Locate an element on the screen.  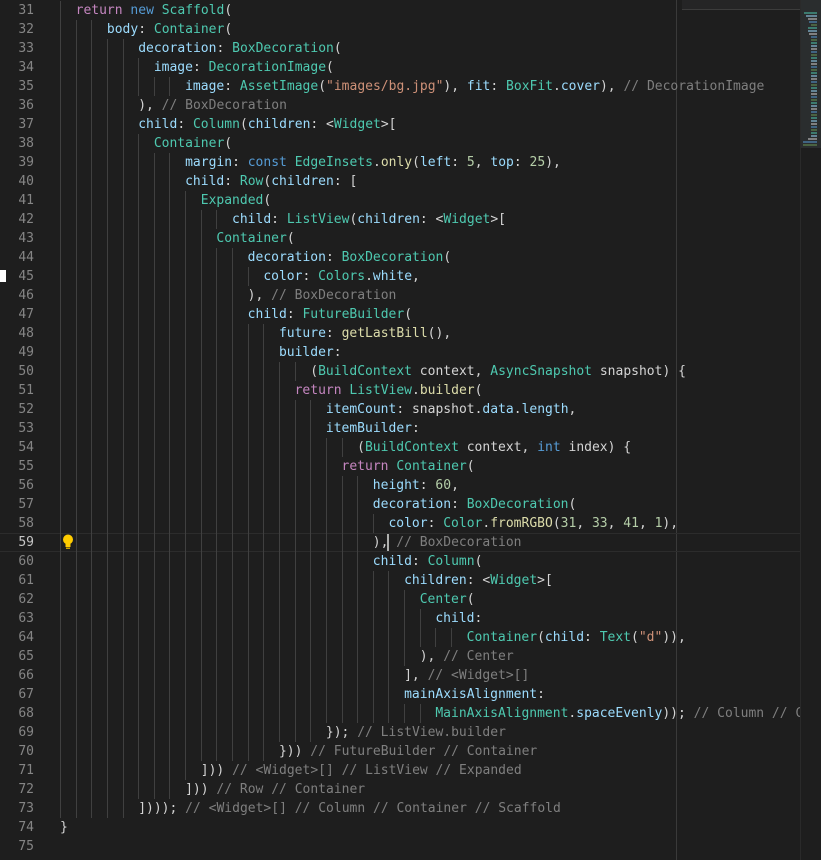
code-text: color: Color.fromRGBO(31, 33, 41, 1), is located at coordinates (533, 523).